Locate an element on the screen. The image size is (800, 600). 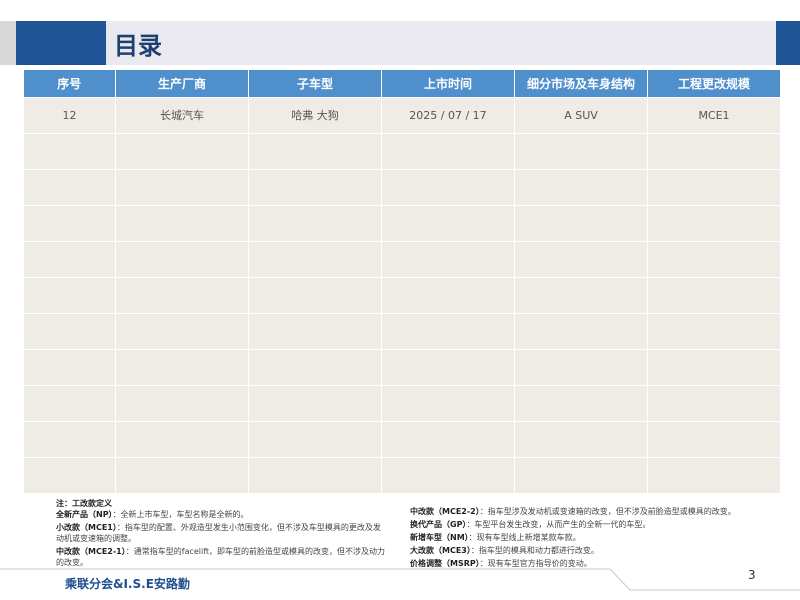
footer-logo: 乘联分会&I.S.E安路勤 is located at coordinates (127, 584).